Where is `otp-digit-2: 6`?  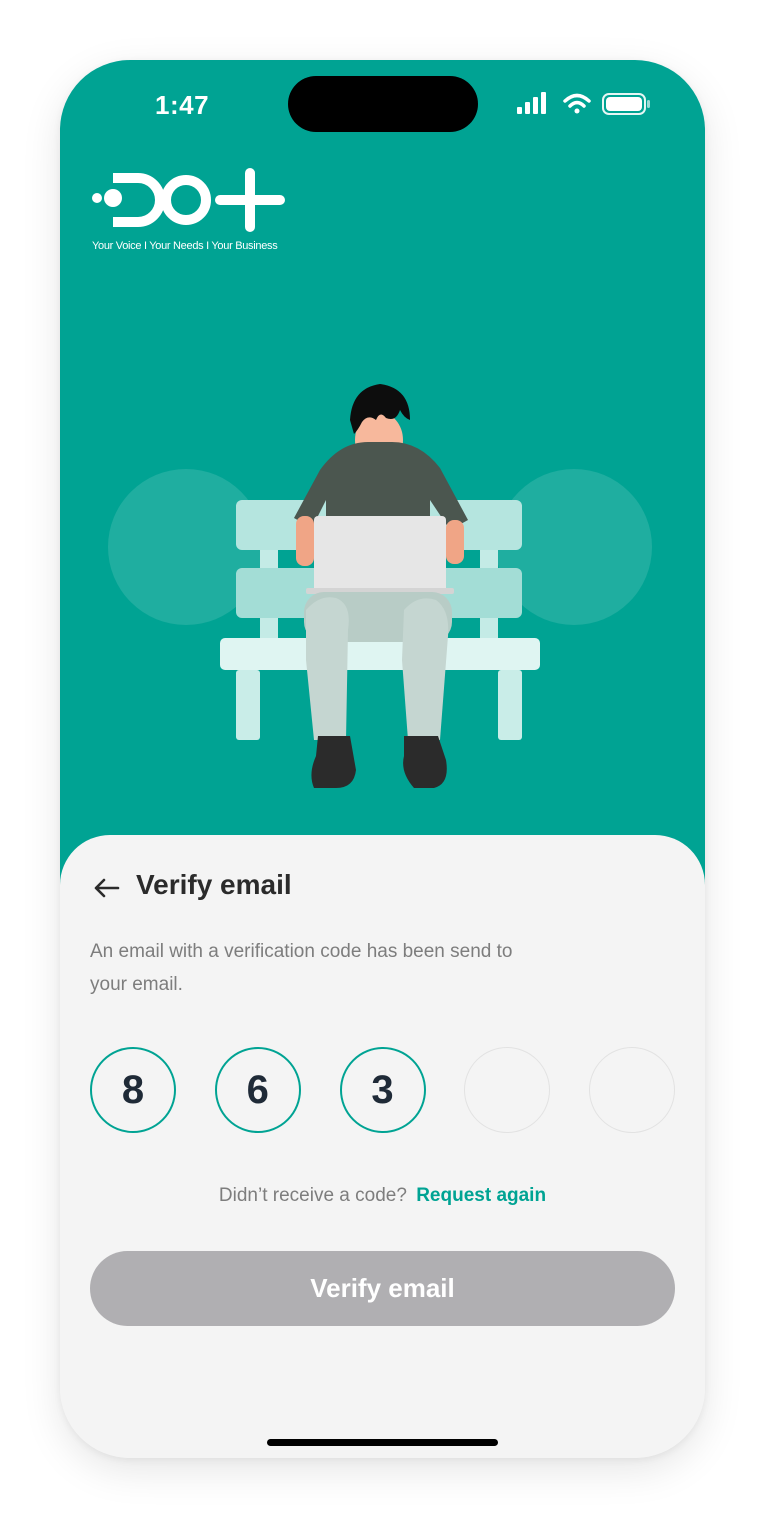
otp-digit-2: 6 is located at coordinates (257, 1090).